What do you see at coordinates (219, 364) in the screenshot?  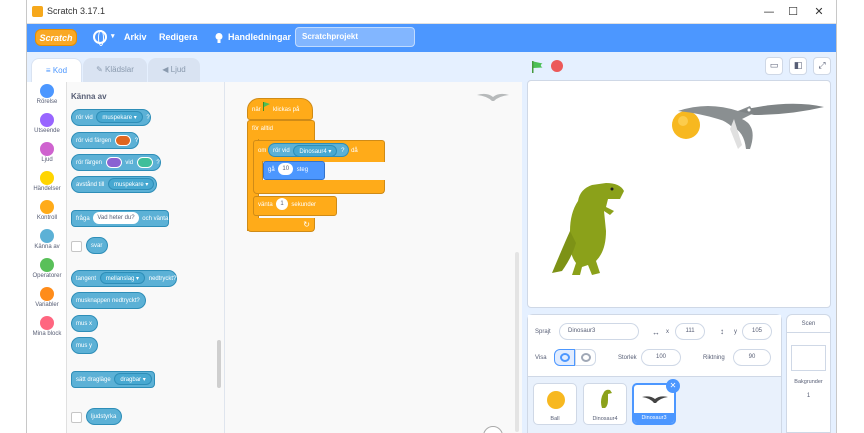 I see `palette-scrollbar` at bounding box center [219, 364].